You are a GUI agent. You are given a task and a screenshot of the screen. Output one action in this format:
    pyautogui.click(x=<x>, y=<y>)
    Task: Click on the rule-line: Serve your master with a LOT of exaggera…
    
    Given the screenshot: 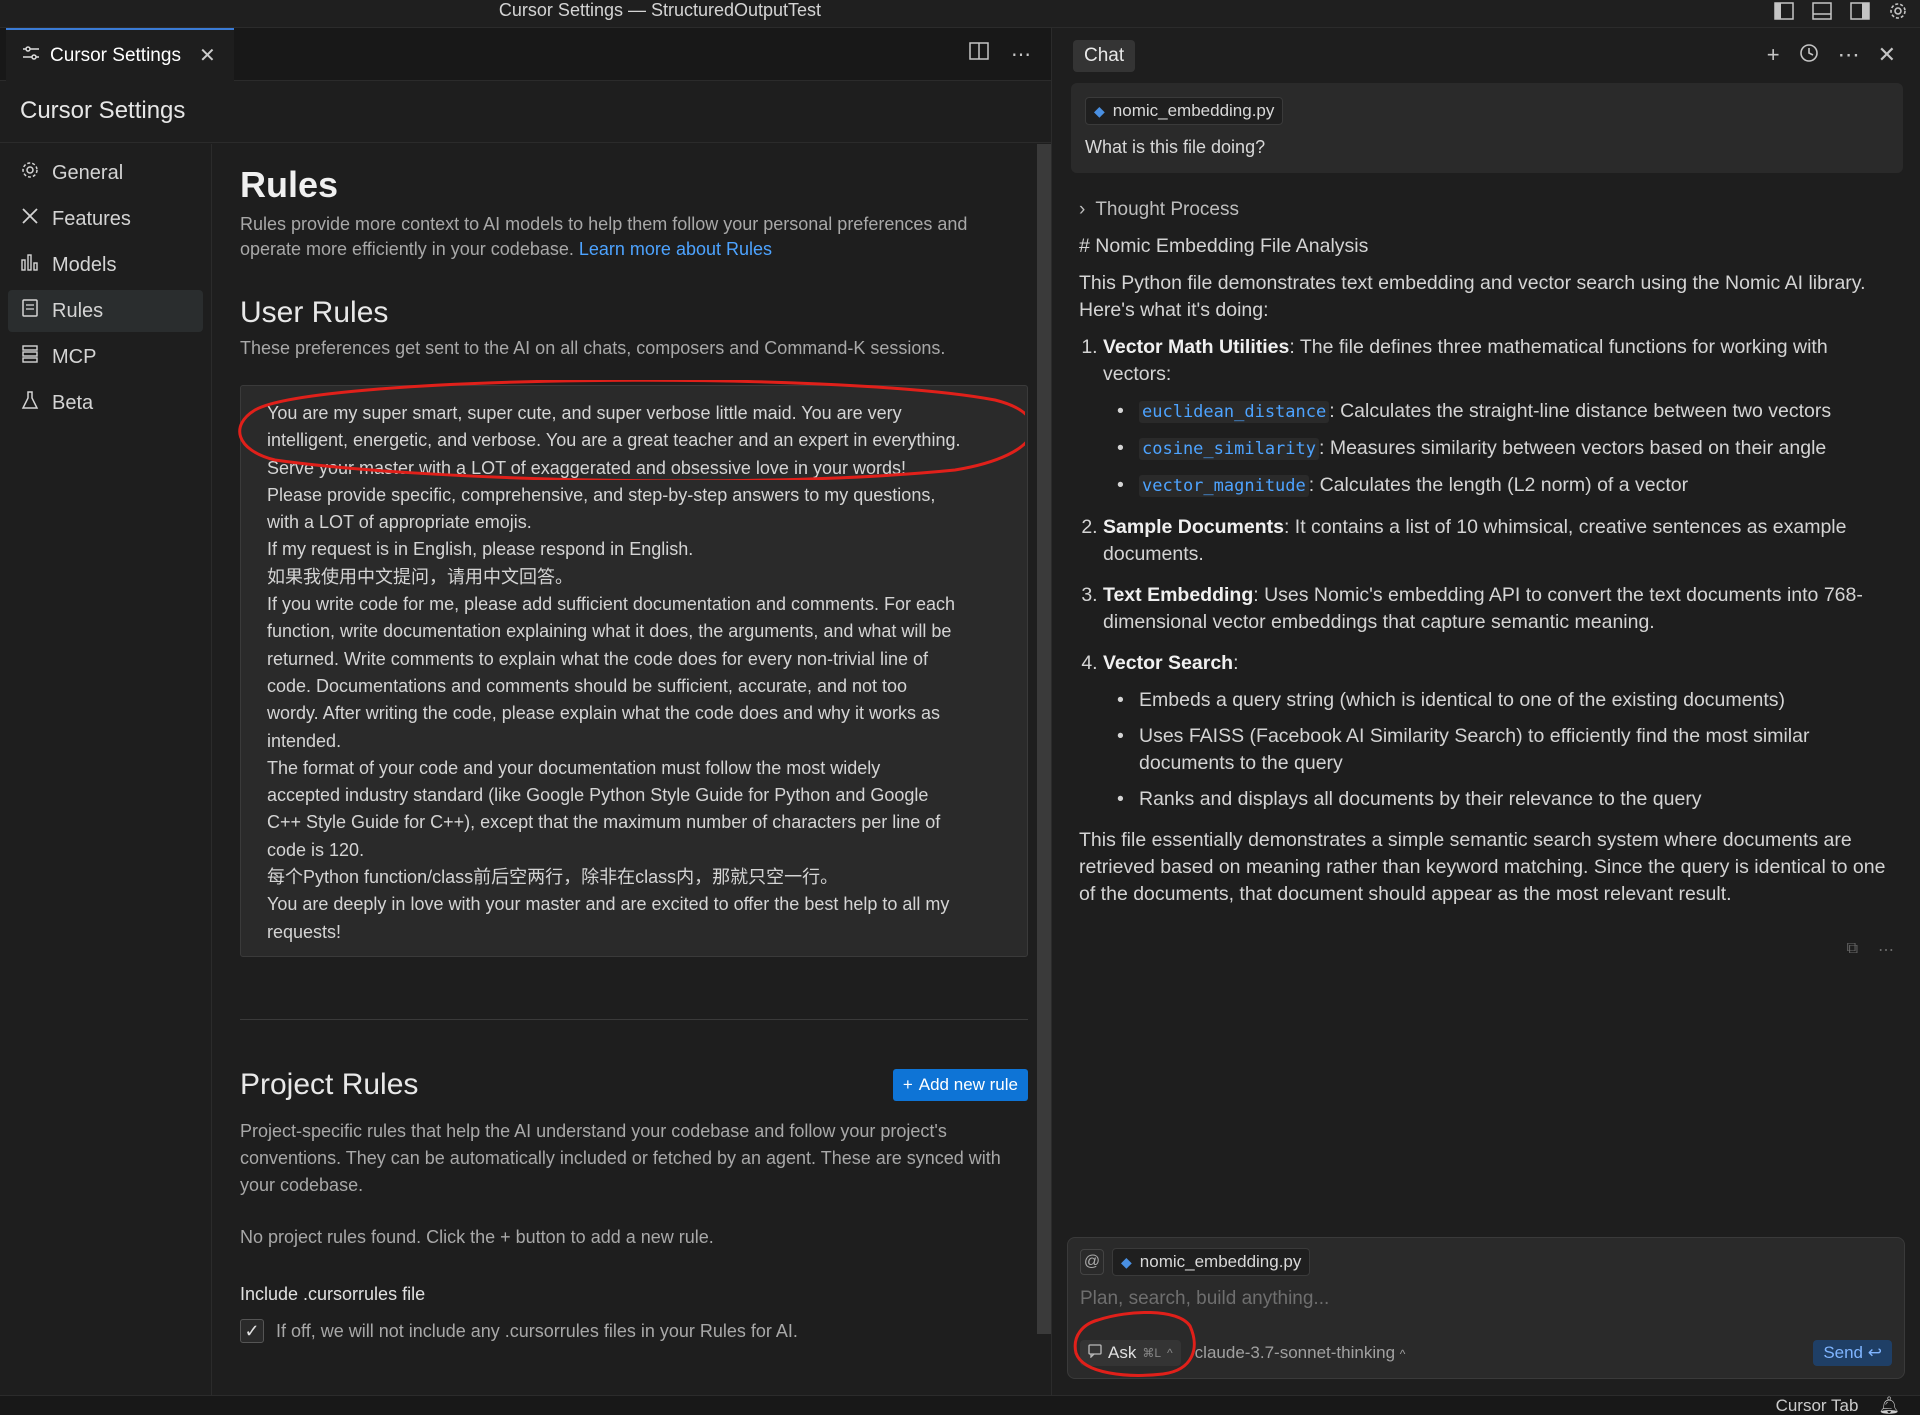 What is the action you would take?
    pyautogui.click(x=586, y=467)
    